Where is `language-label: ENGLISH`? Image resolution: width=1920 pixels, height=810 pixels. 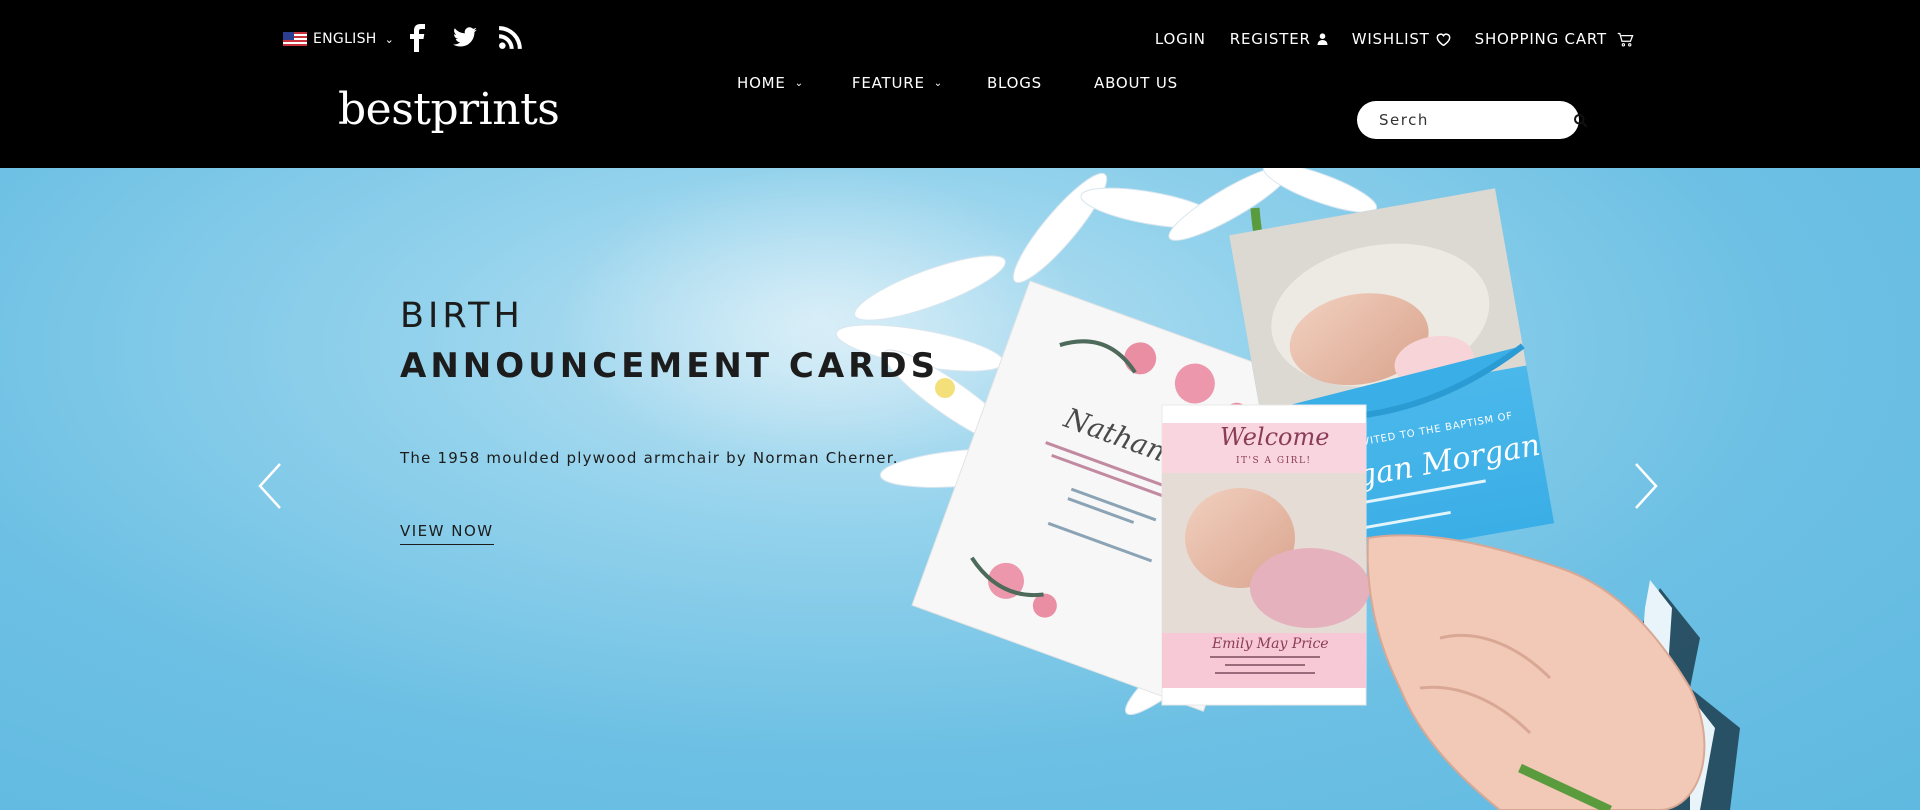 language-label: ENGLISH is located at coordinates (345, 39).